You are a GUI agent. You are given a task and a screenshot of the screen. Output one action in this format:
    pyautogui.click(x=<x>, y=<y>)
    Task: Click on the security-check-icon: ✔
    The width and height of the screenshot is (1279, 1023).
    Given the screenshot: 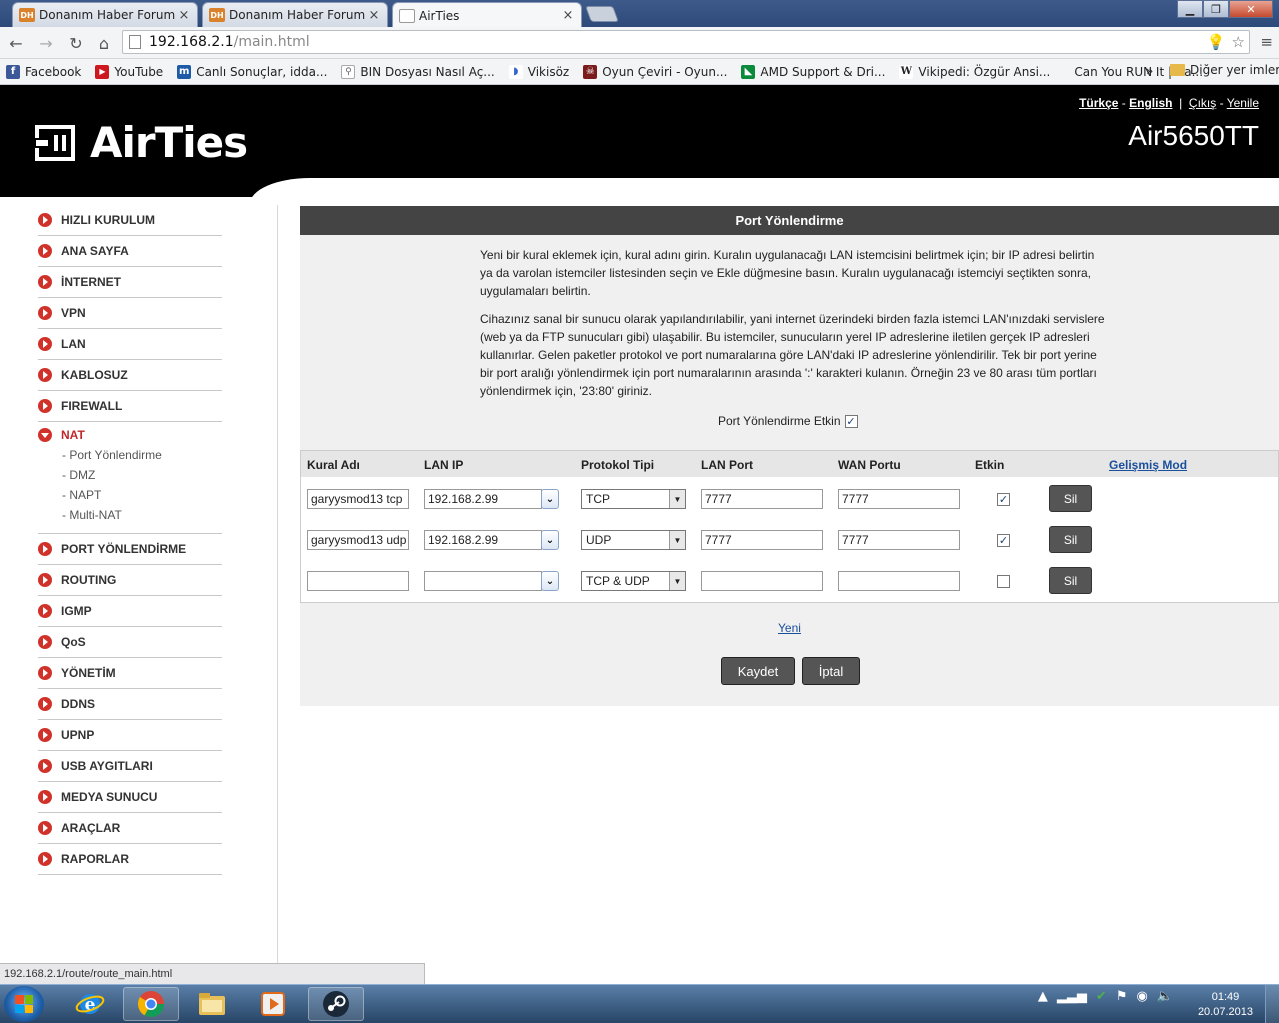 What is the action you would take?
    pyautogui.click(x=1101, y=996)
    